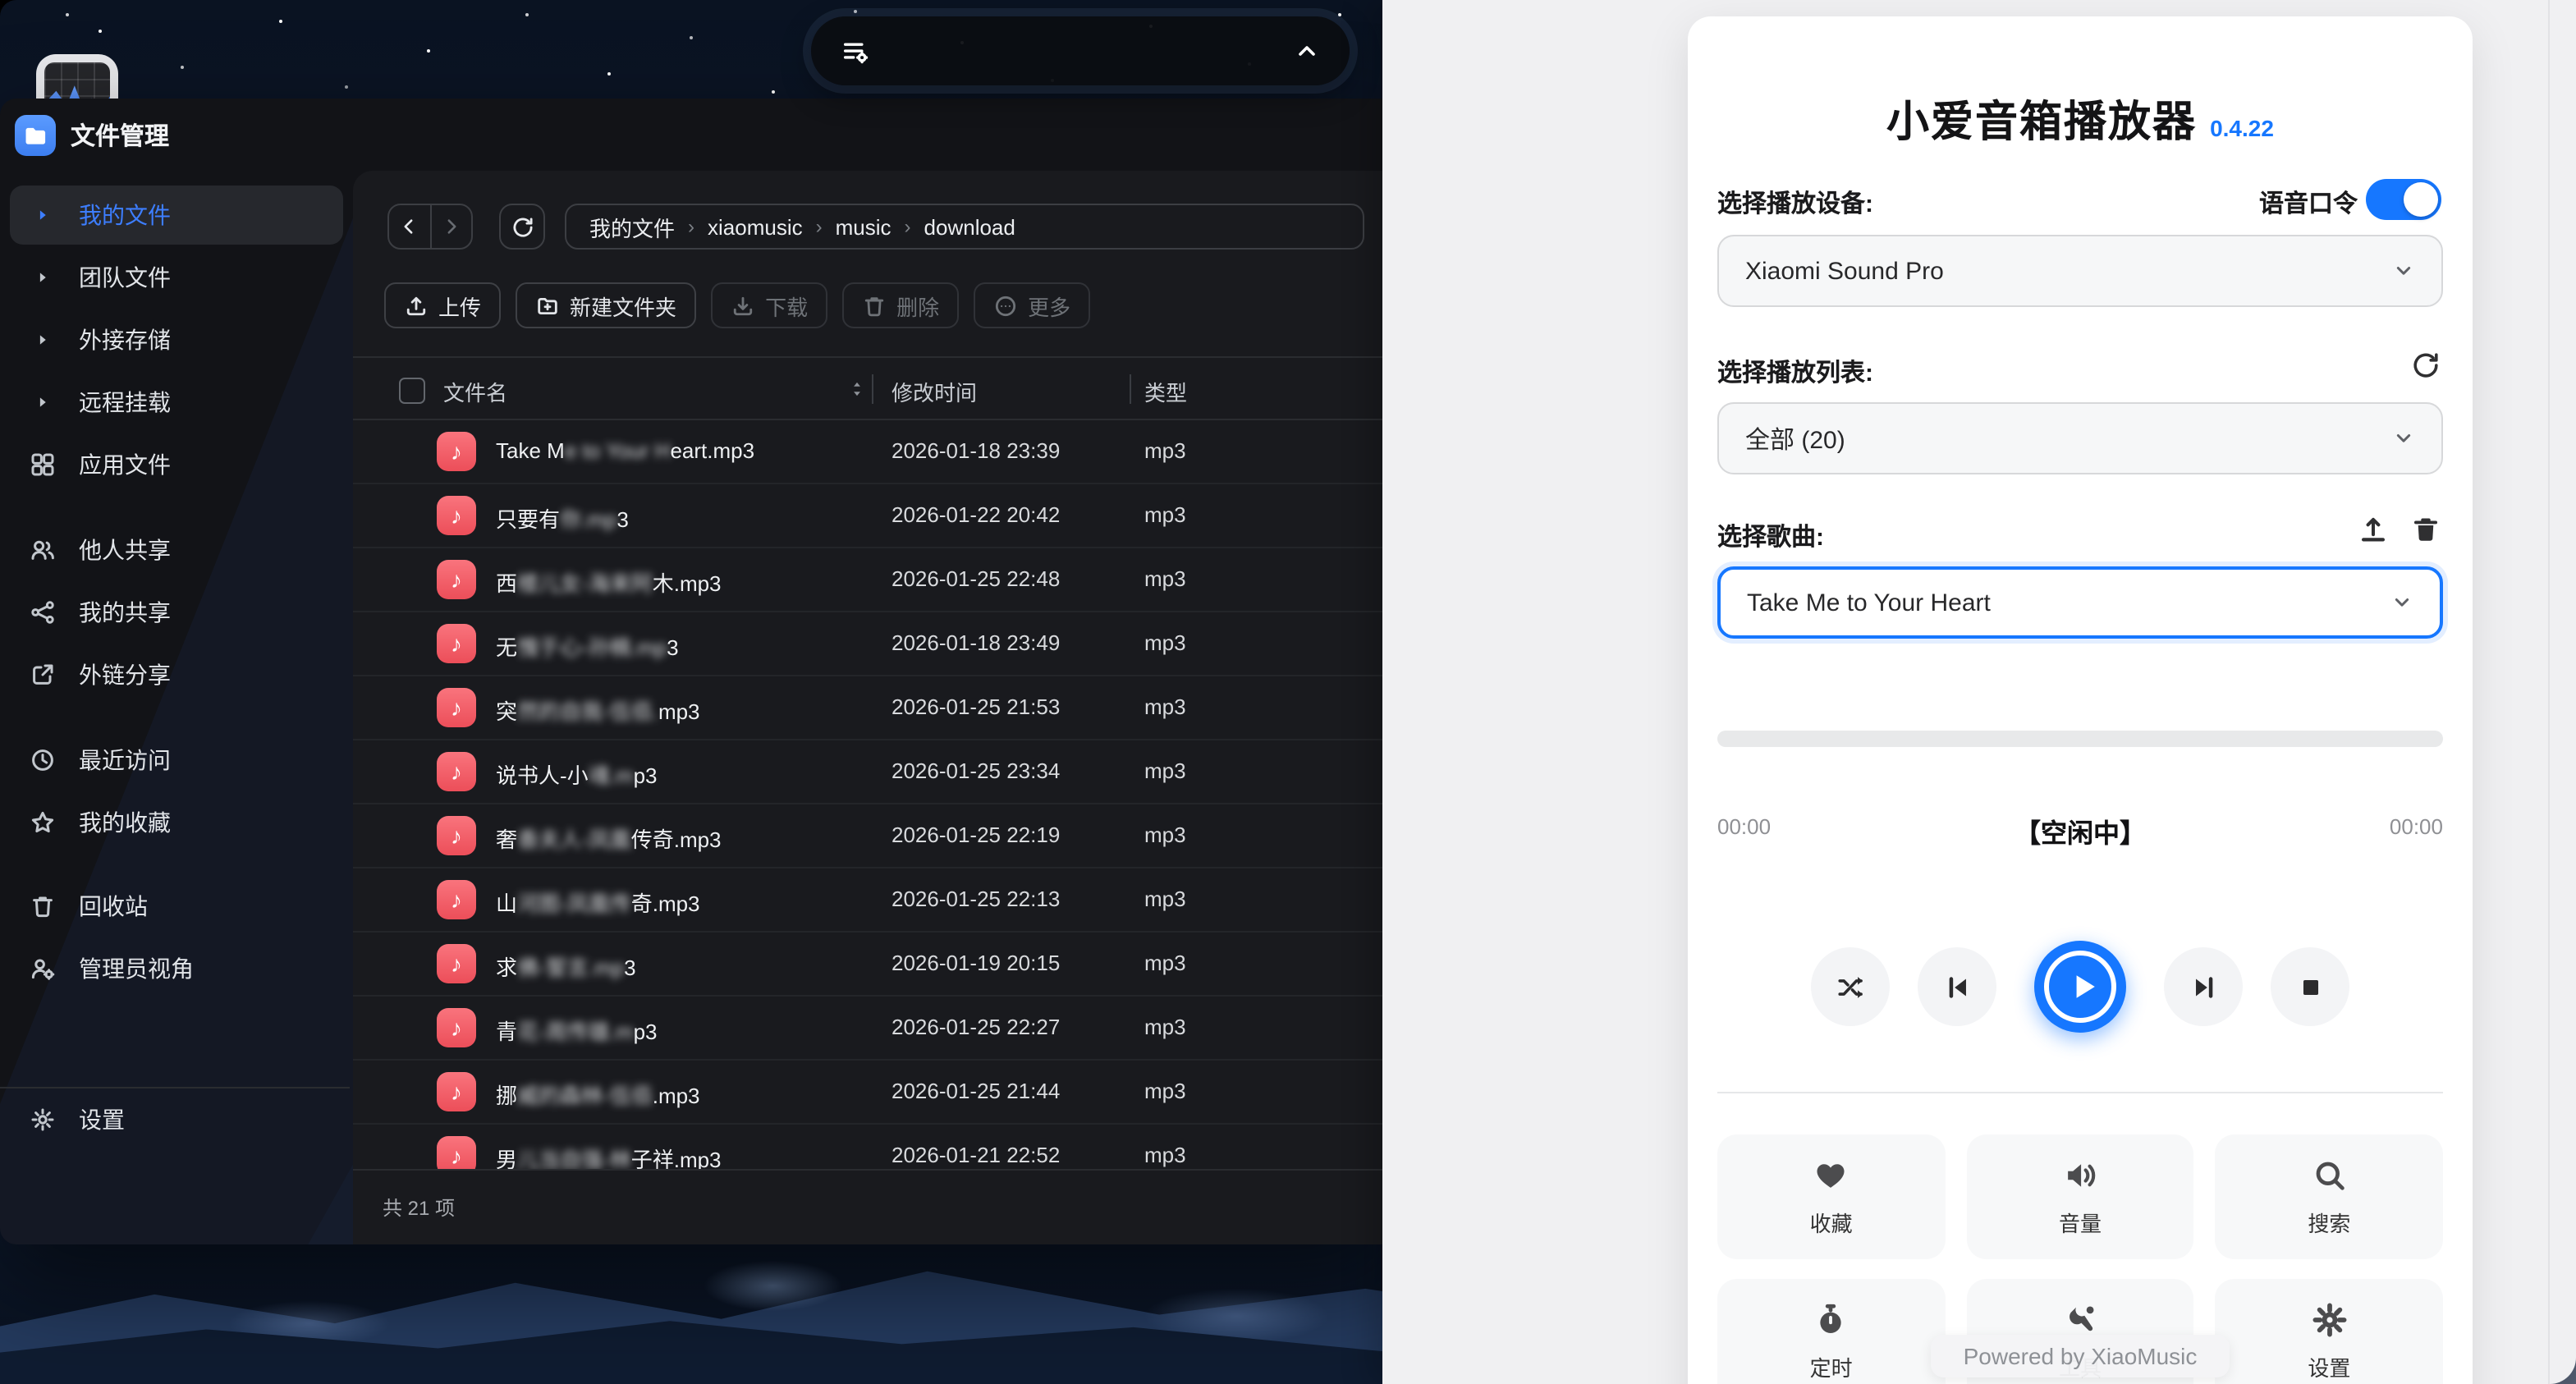 The height and width of the screenshot is (1384, 2576). Describe the element at coordinates (175, 1087) in the screenshot. I see `sidebar-divider` at that location.